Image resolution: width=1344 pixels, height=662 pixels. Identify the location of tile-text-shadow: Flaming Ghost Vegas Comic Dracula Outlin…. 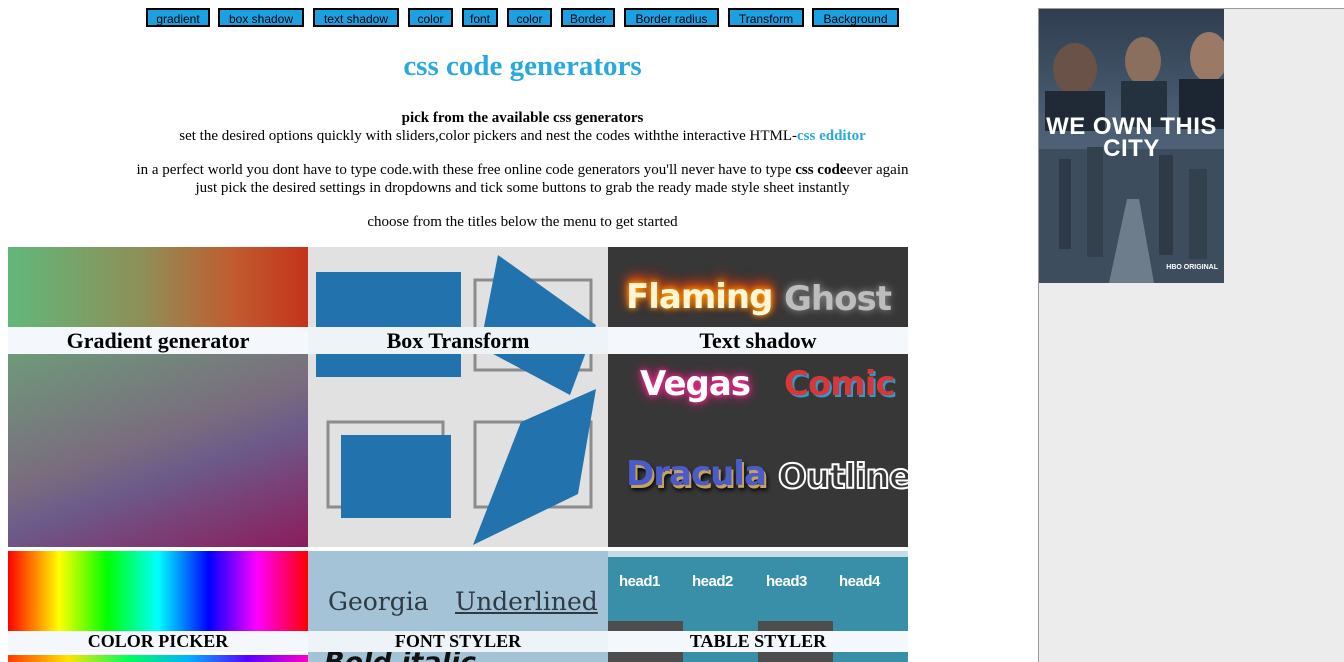
(758, 397).